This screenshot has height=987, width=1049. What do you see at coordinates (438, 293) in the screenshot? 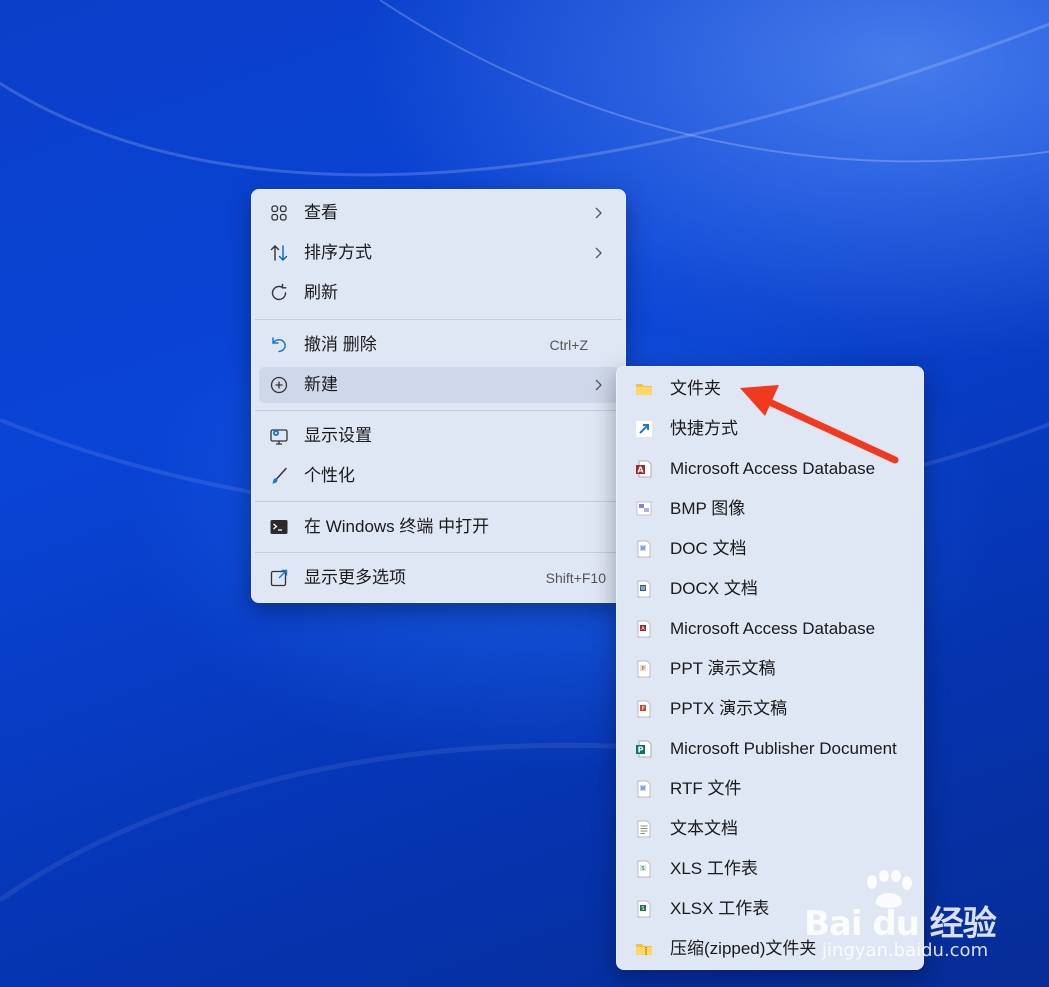
I see `menu-item-refresh: 刷新` at bounding box center [438, 293].